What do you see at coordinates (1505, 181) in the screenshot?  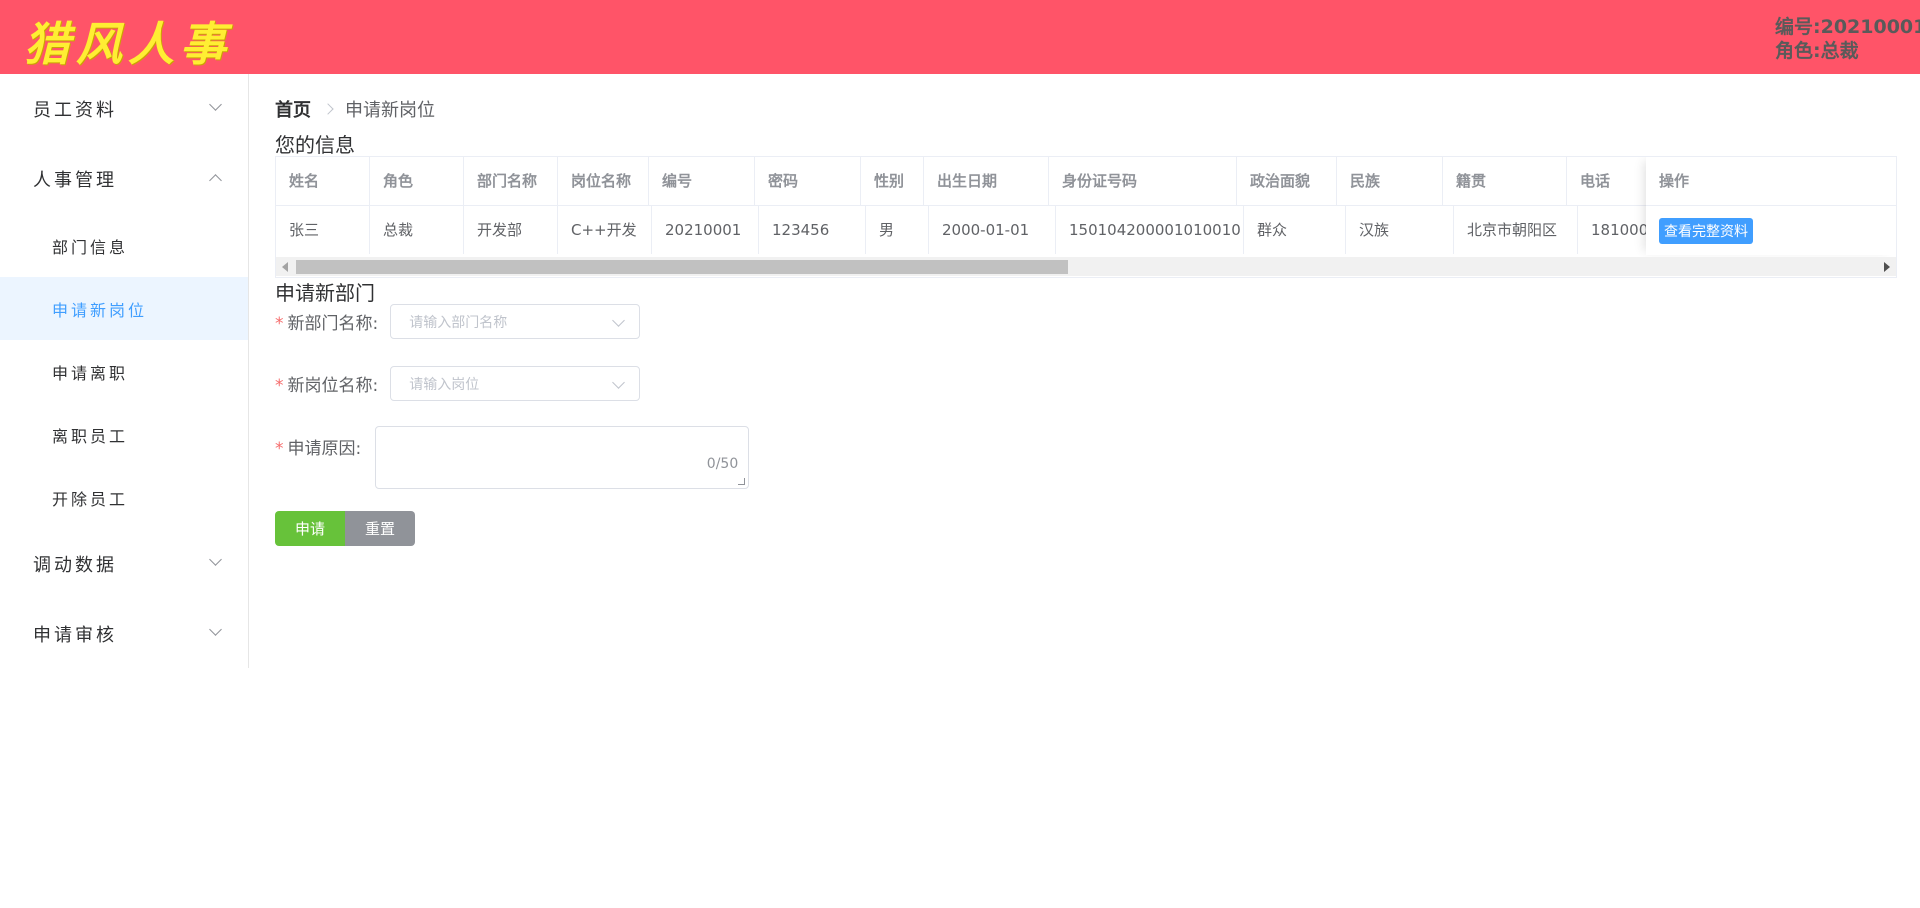 I see `table-header-cell: 籍贯` at bounding box center [1505, 181].